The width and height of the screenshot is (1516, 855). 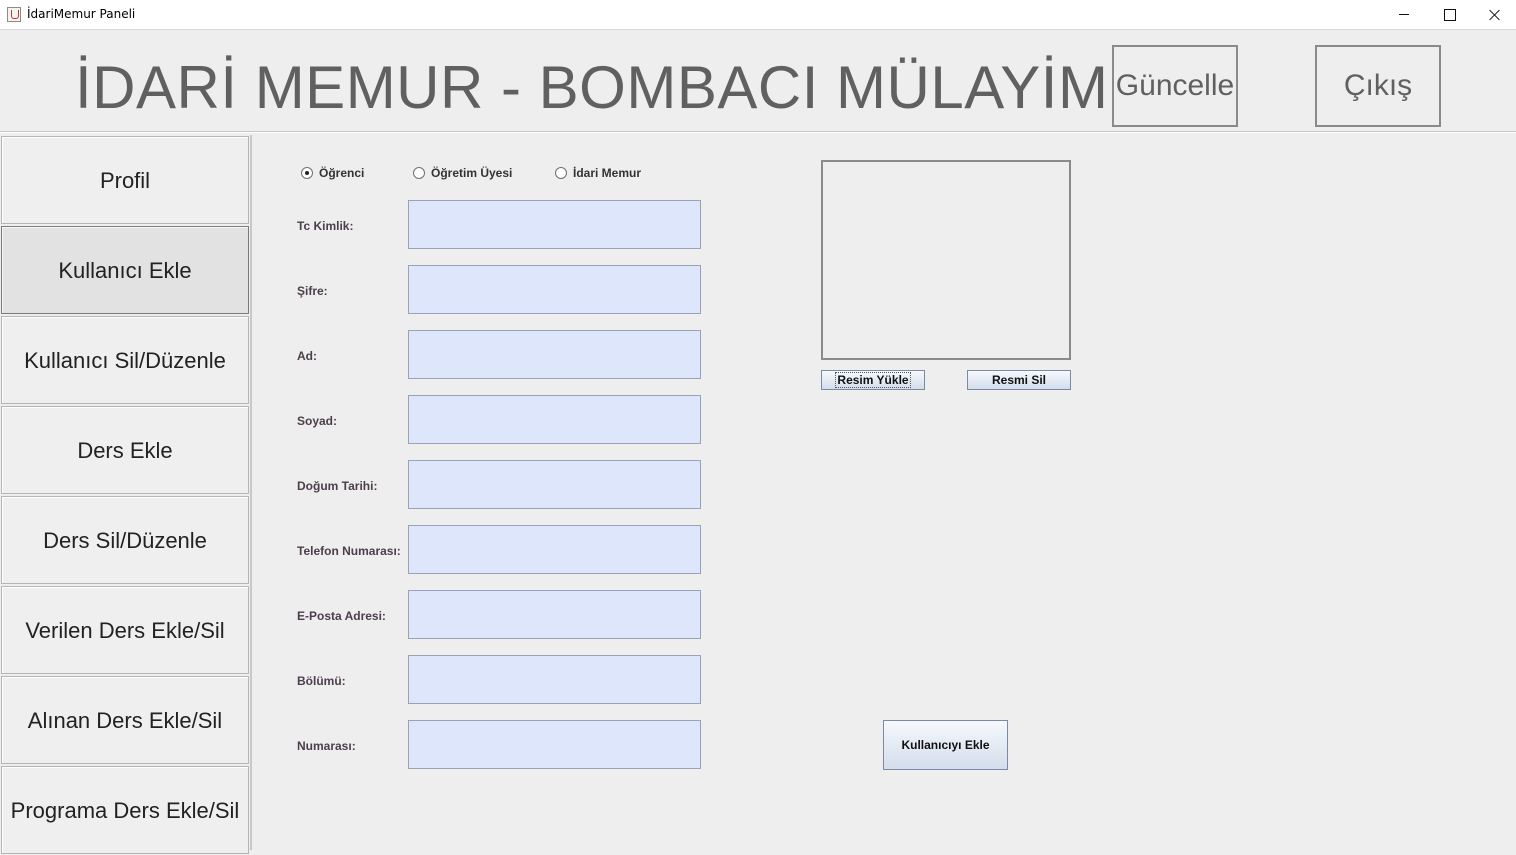 What do you see at coordinates (607, 173) in the screenshot?
I see `radio-admin-staff-label: İdari Memur` at bounding box center [607, 173].